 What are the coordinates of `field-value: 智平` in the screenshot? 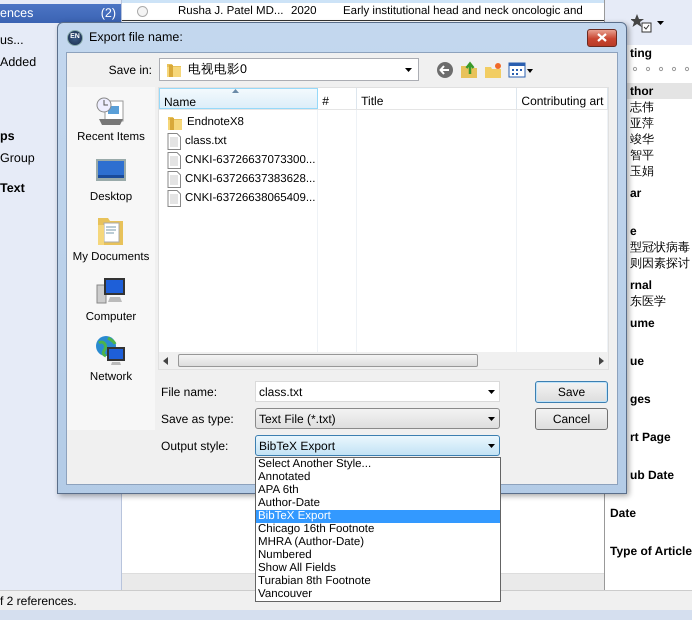 It's located at (642, 155).